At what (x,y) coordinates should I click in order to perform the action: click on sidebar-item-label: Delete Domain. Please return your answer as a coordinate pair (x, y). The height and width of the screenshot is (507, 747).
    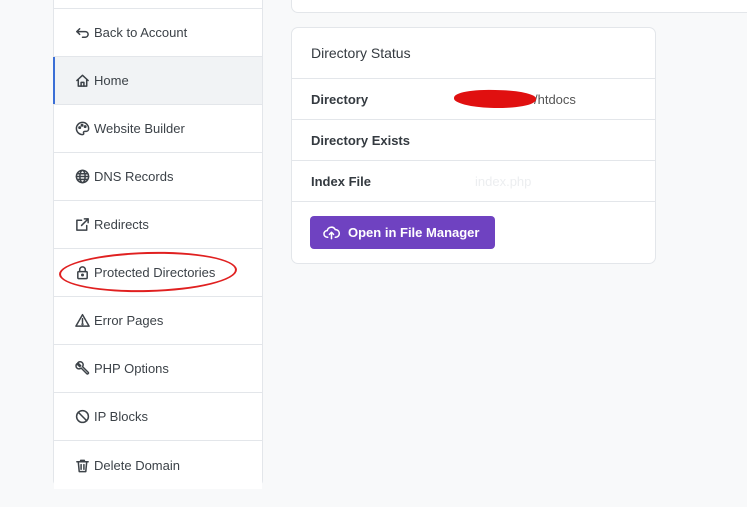
    Looking at the image, I should click on (137, 465).